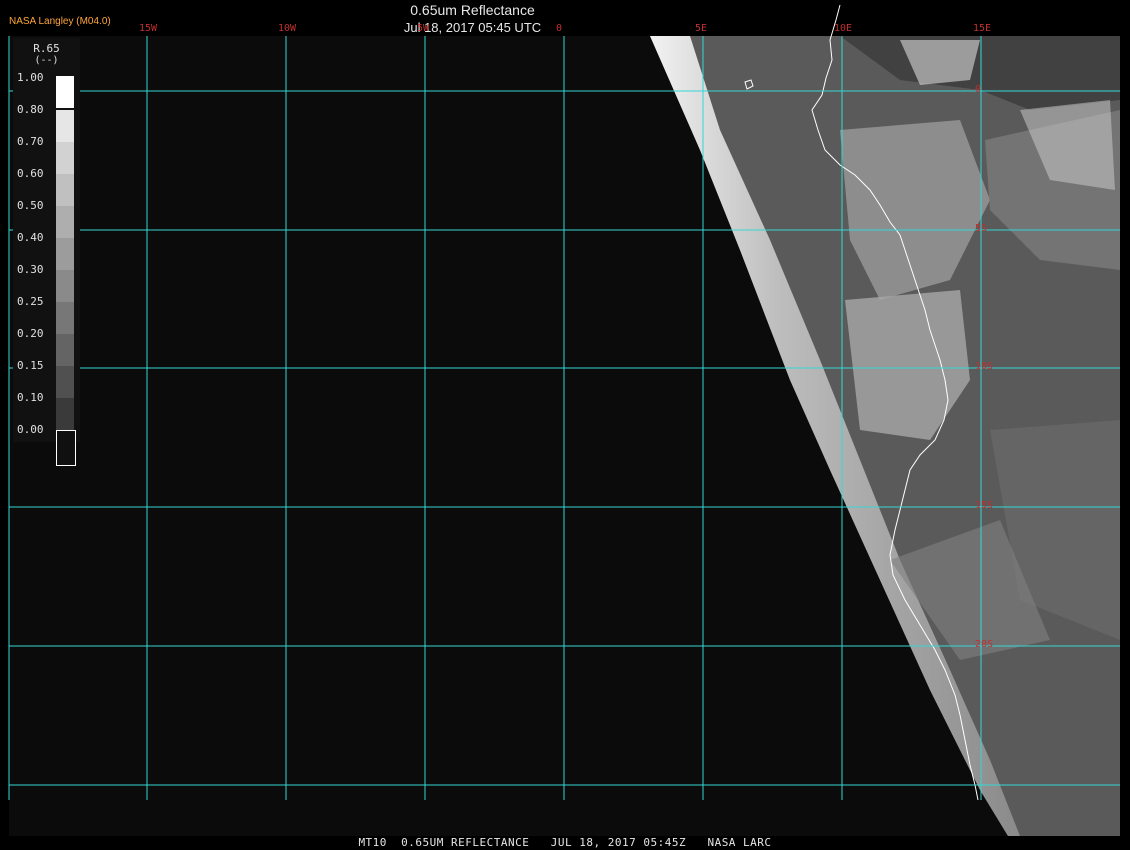 The width and height of the screenshot is (1130, 850). What do you see at coordinates (30, 77) in the screenshot?
I see `legend-tick-label: 1.00` at bounding box center [30, 77].